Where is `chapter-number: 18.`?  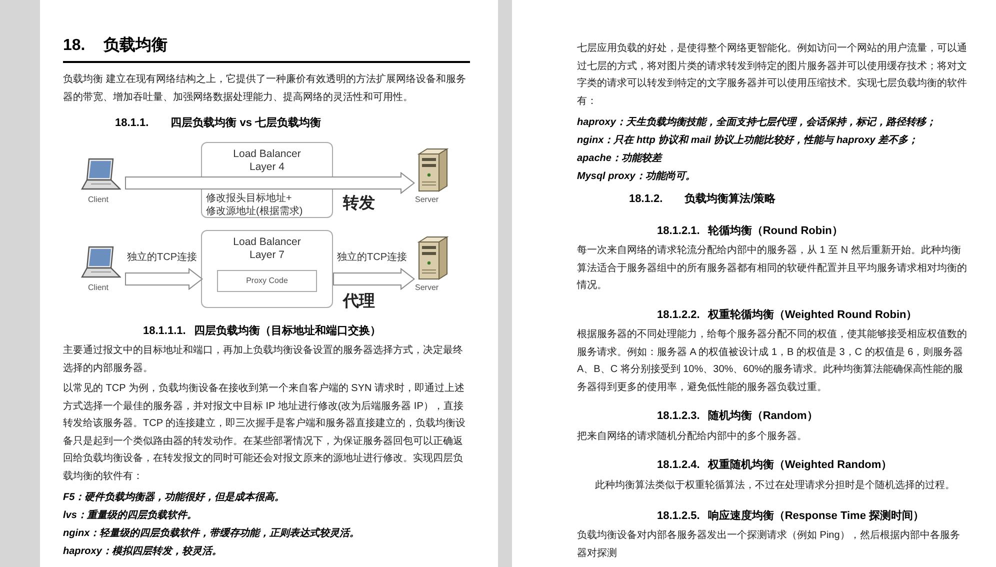
chapter-number: 18. is located at coordinates (74, 46).